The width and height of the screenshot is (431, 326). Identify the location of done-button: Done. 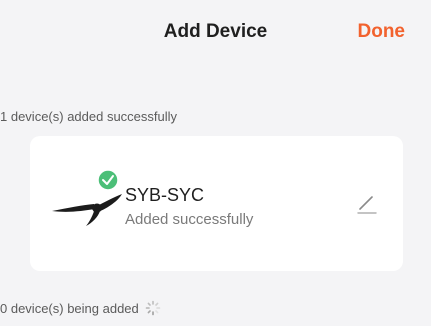
(382, 32).